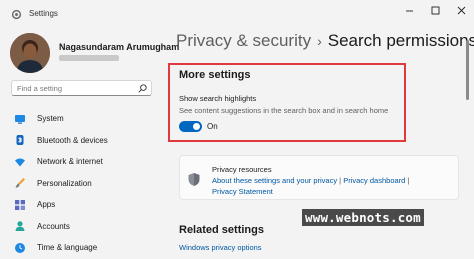 The width and height of the screenshot is (474, 259). Describe the element at coordinates (319, 41) in the screenshot. I see `chevron-right-icon: ›` at that location.